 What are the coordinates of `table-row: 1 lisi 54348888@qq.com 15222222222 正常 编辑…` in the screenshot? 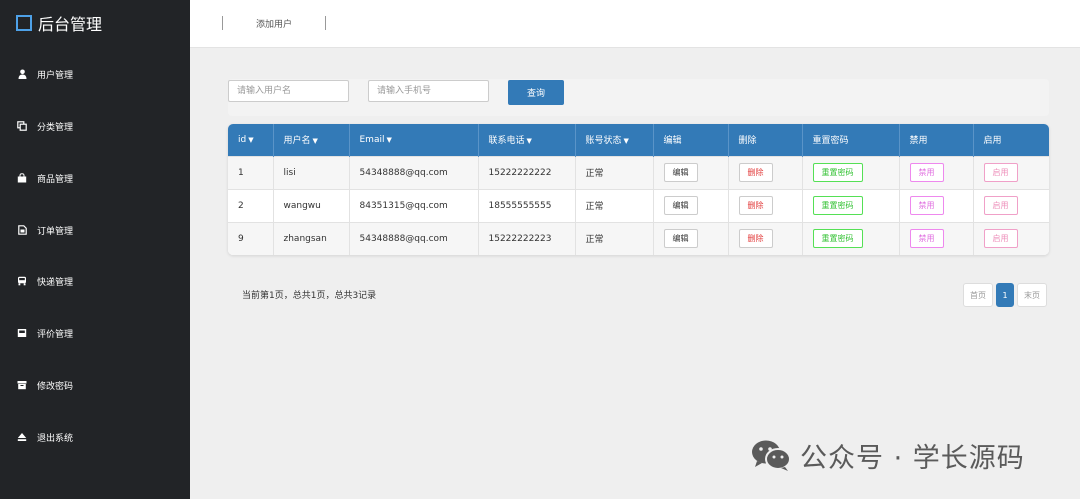 It's located at (638, 172).